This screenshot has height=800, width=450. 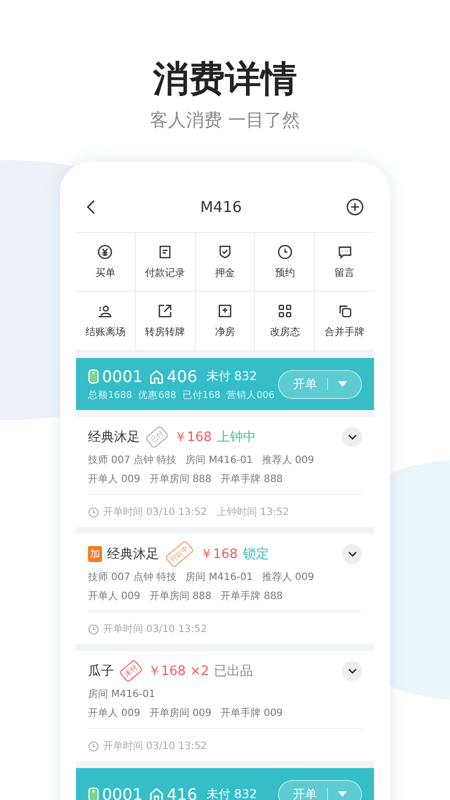 What do you see at coordinates (284, 262) in the screenshot?
I see `action-button: 预约` at bounding box center [284, 262].